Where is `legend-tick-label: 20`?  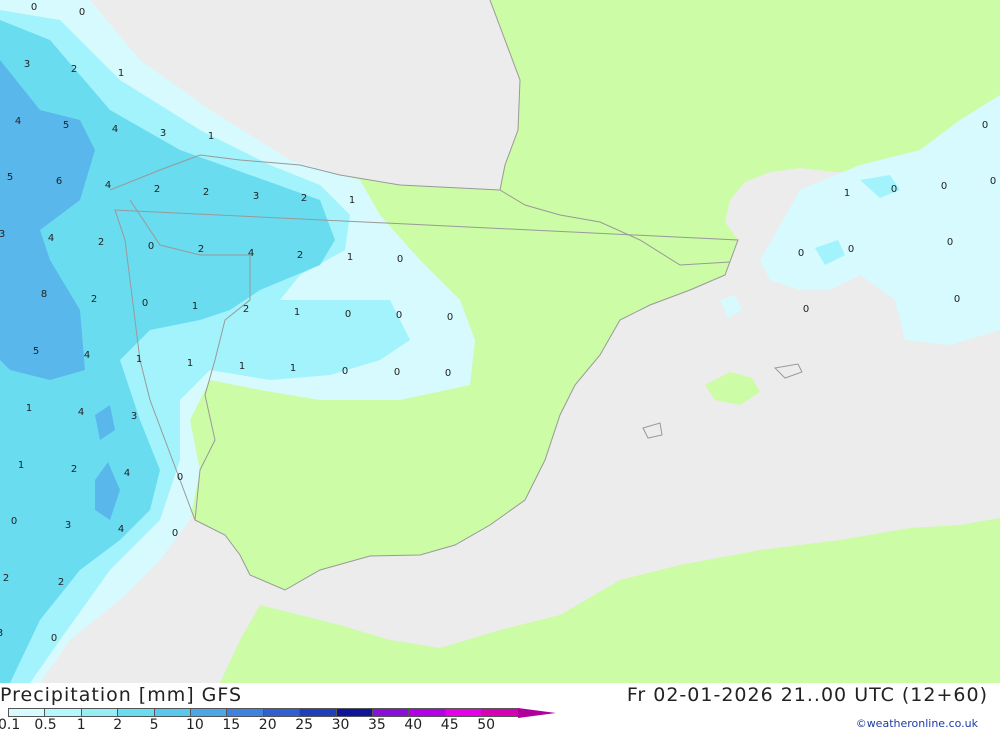 legend-tick-label: 20 is located at coordinates (267, 725).